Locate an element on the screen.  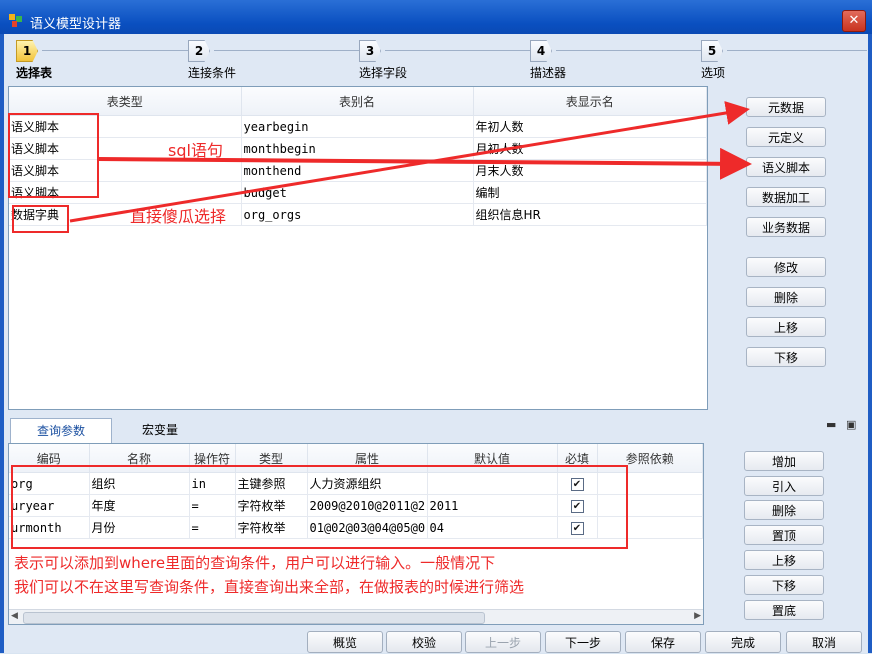
import-param-button: 引入 is located at coordinates (784, 486).